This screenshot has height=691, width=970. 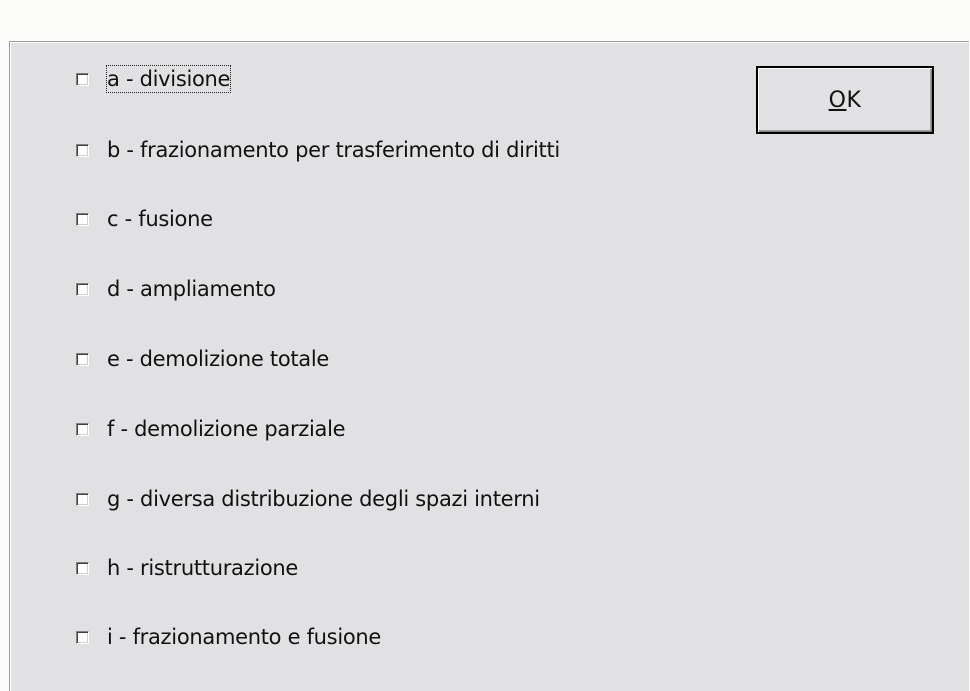 I want to click on option-i-frazionamento-fusione: i - frazionamento e fusione, so click(x=229, y=637).